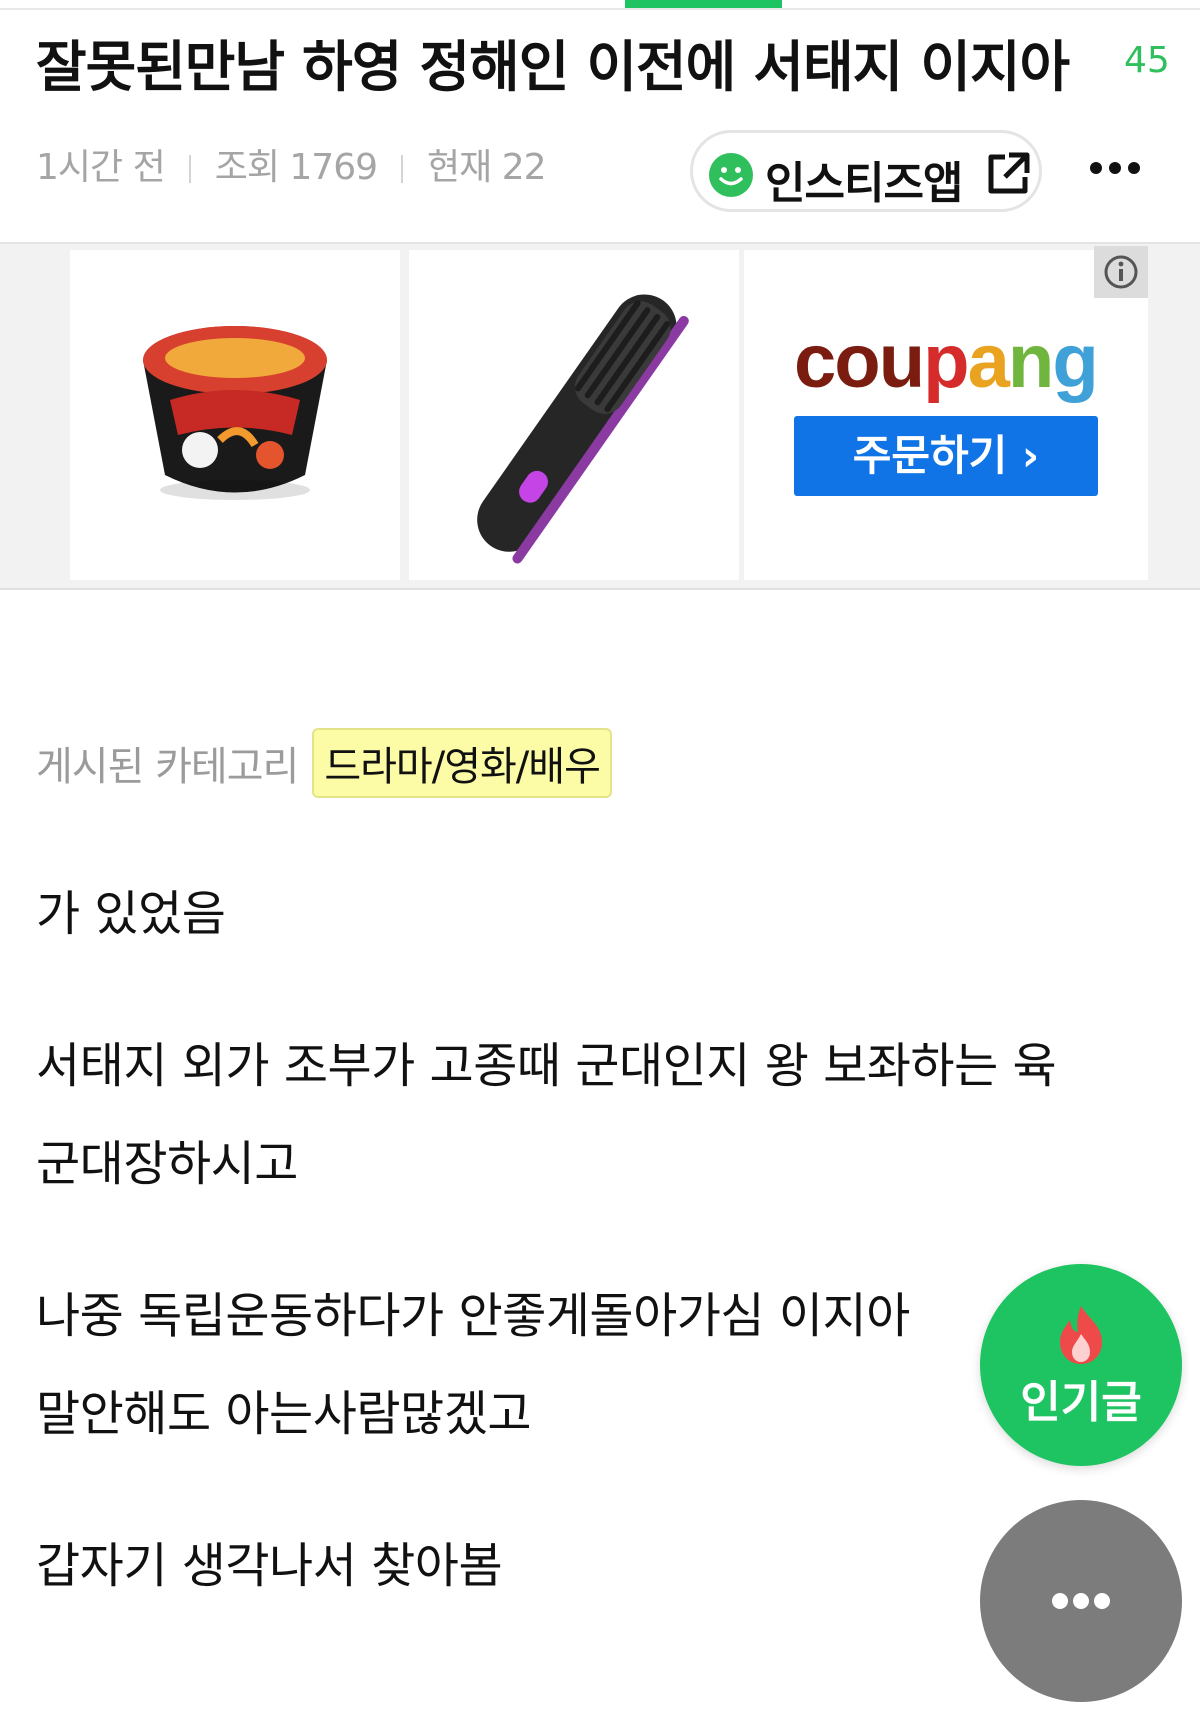 The image size is (1200, 1733). Describe the element at coordinates (473, 1316) in the screenshot. I see `content-line: 나중 독립운동하다가 안좋게돌아가심 이지아` at that location.